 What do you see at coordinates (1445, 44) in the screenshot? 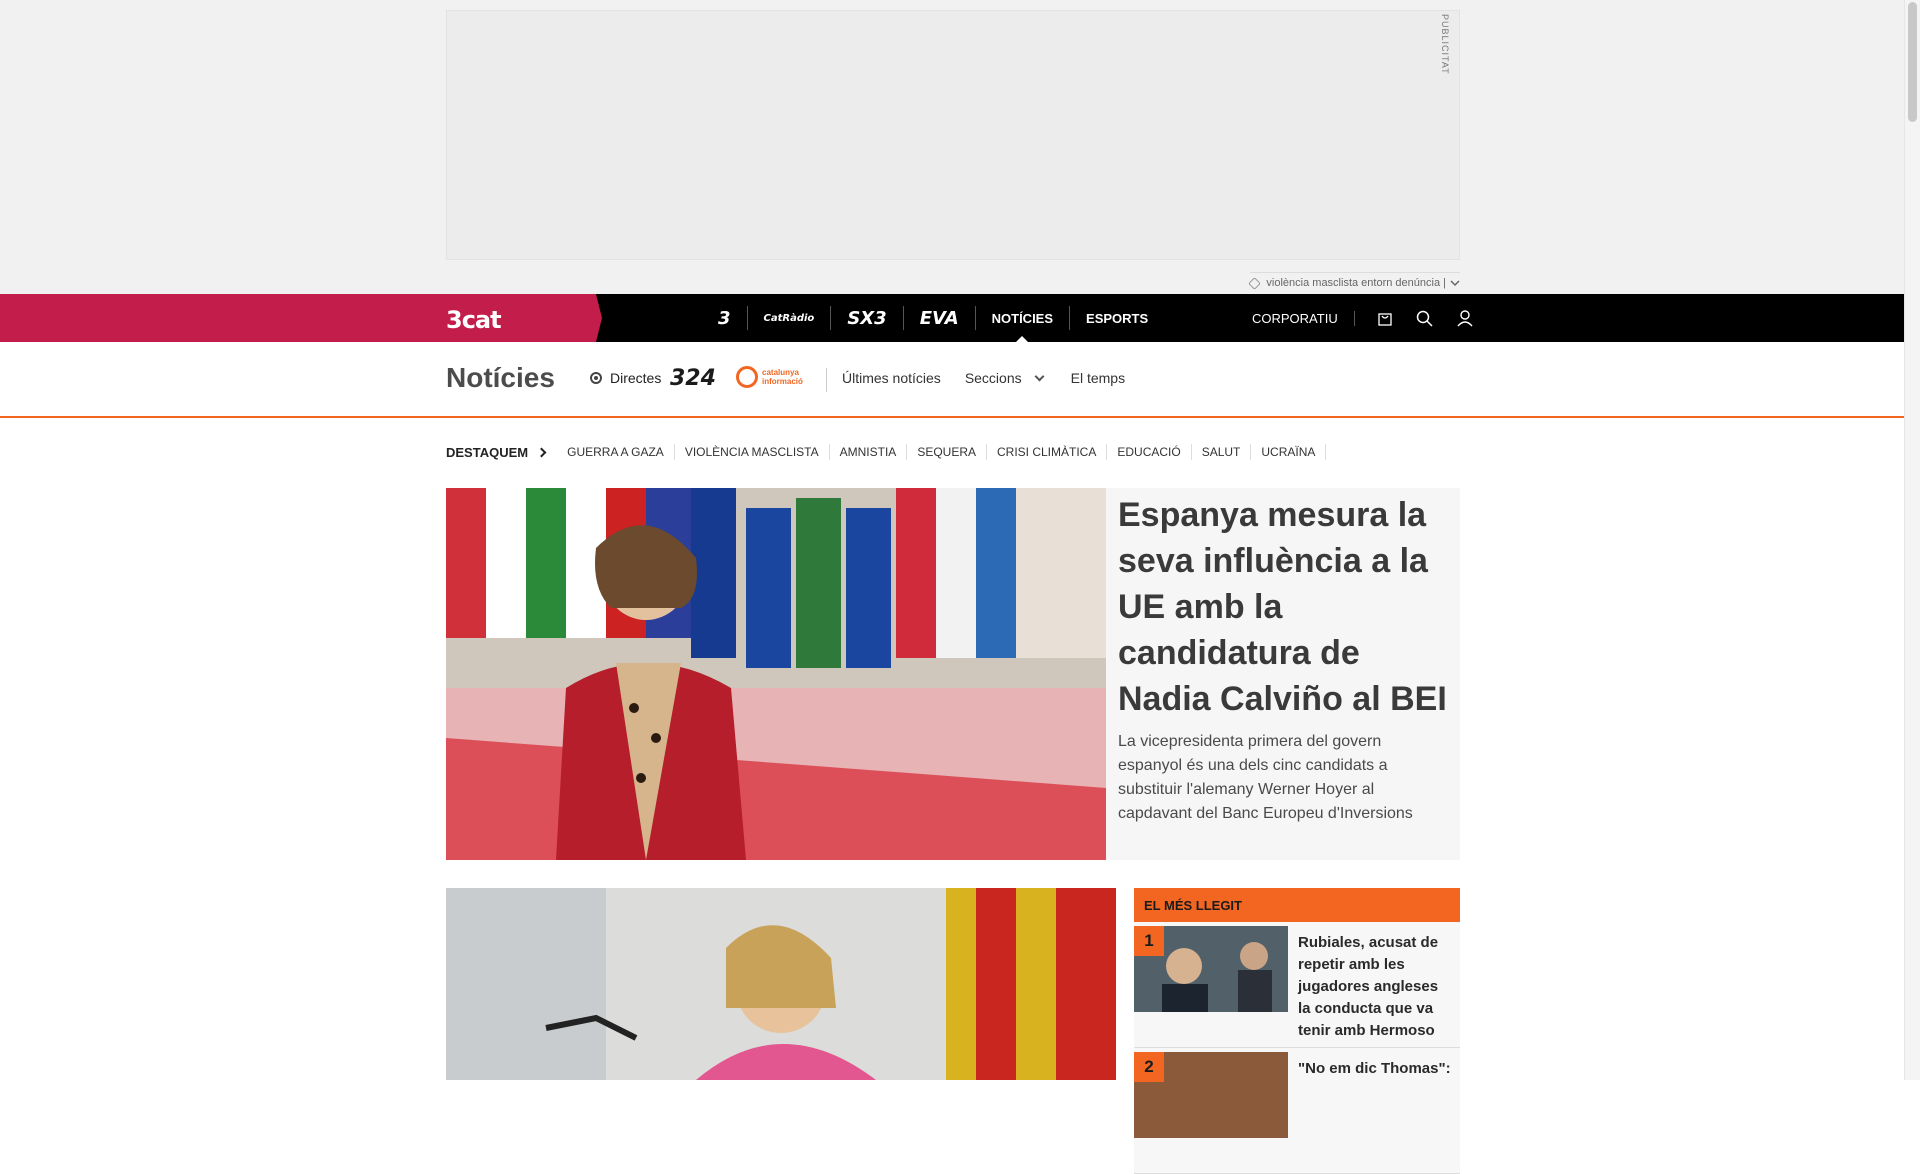
I see `ad-label: PUBLICITAT` at bounding box center [1445, 44].